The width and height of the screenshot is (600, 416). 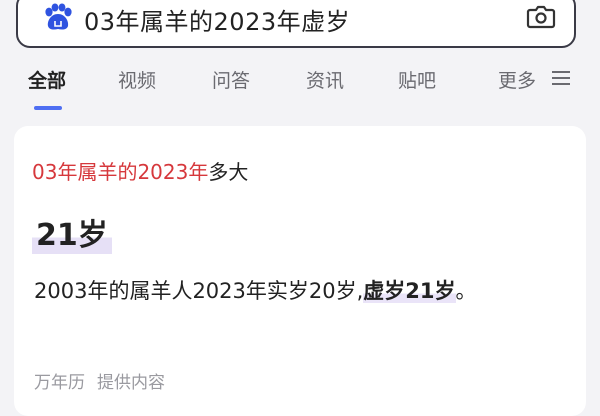 What do you see at coordinates (228, 172) in the screenshot?
I see `result-title-rest: 多大` at bounding box center [228, 172].